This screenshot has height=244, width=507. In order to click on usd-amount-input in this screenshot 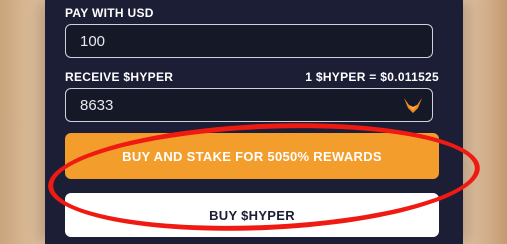, I will do `click(230, 41)`.